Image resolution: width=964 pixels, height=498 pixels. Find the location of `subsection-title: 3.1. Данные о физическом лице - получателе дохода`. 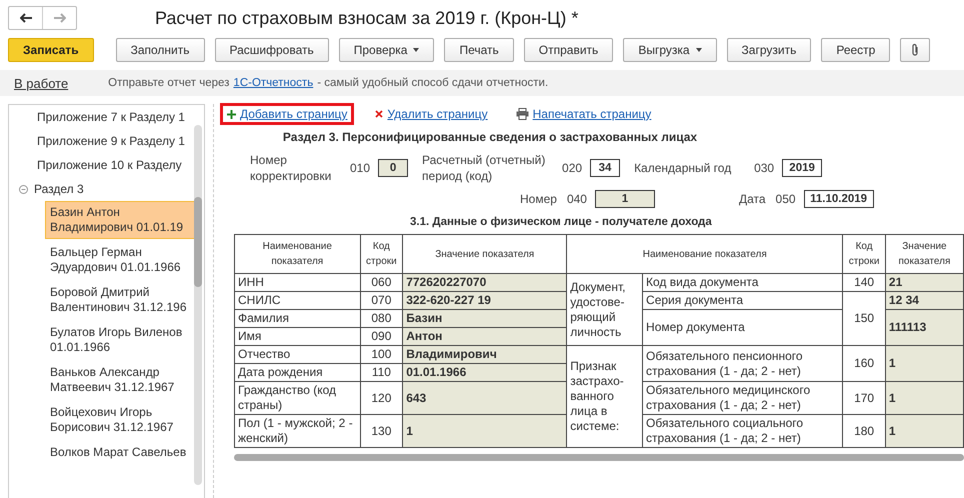

subsection-title: 3.1. Данные о физическом лице - получателе дохода is located at coordinates (561, 222).